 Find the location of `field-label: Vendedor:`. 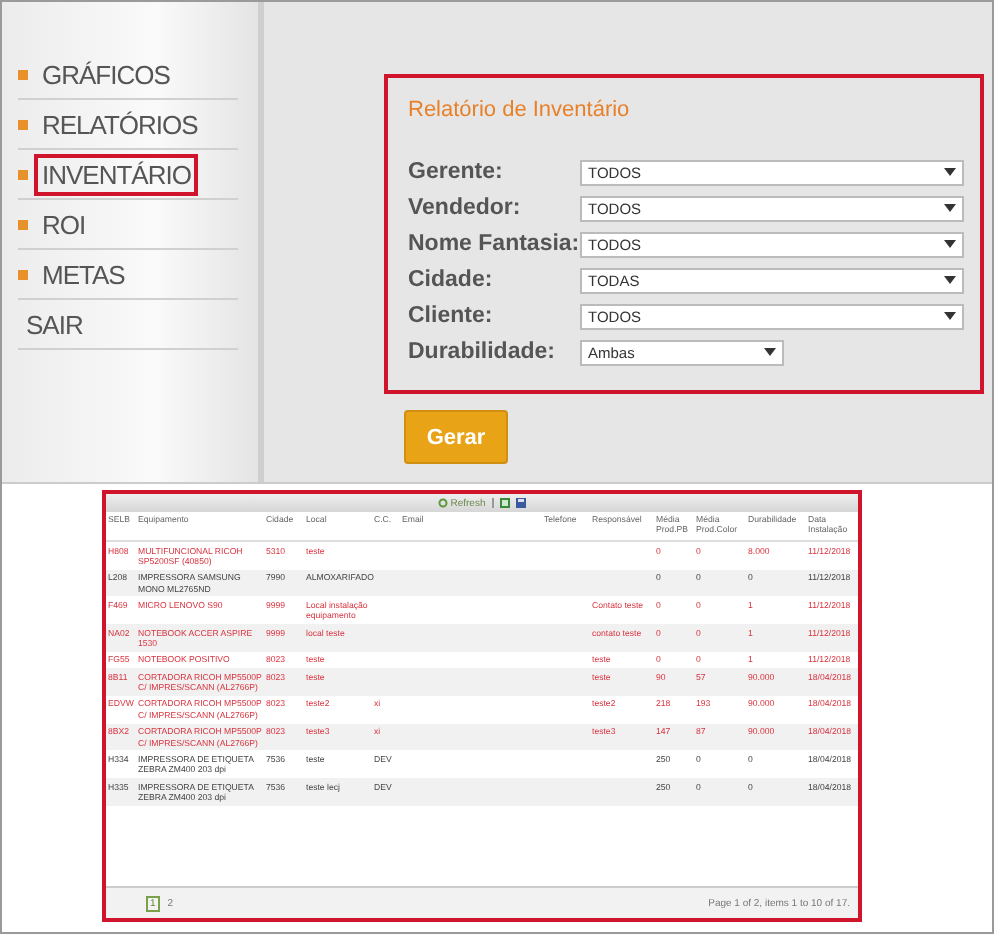

field-label: Vendedor: is located at coordinates (465, 208).